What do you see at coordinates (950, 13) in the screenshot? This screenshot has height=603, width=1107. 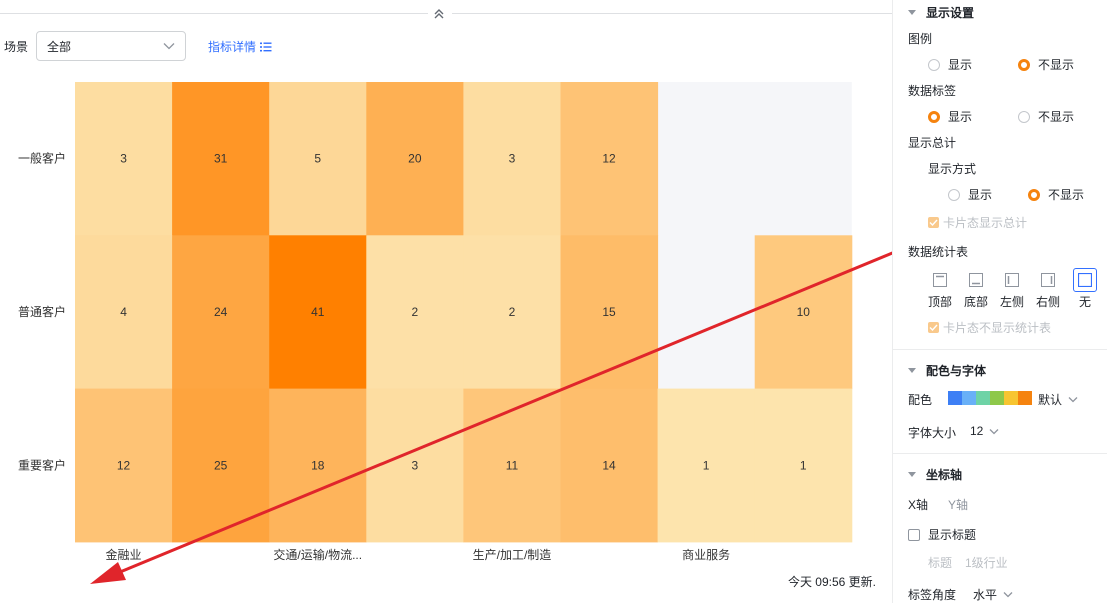 I see `display-settings-title: 显示设置` at bounding box center [950, 13].